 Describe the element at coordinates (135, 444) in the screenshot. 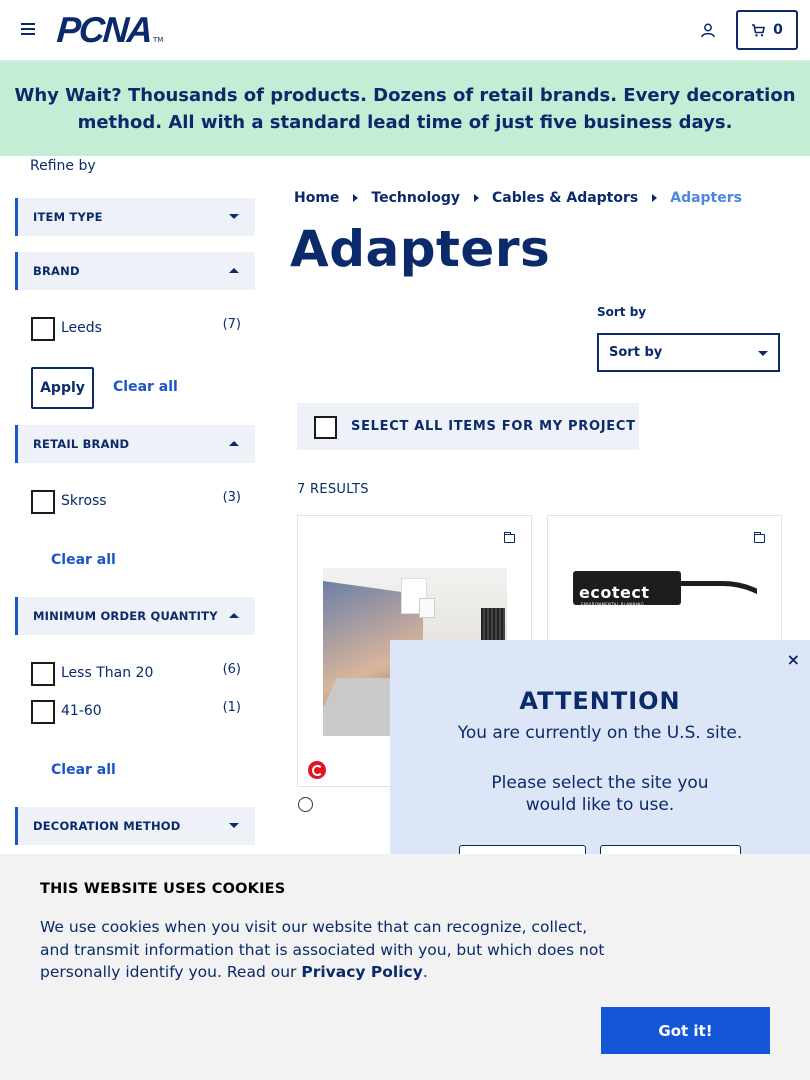

I see `facet-retail-brand: RETAIL BRAND` at that location.